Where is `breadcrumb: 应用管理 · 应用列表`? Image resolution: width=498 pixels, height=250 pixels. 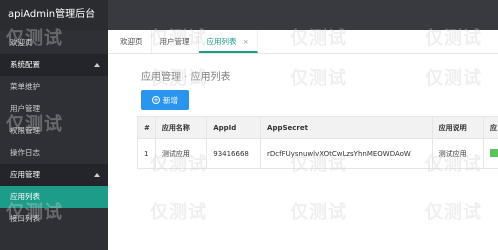
breadcrumb: 应用管理 · 应用列表 is located at coordinates (186, 77).